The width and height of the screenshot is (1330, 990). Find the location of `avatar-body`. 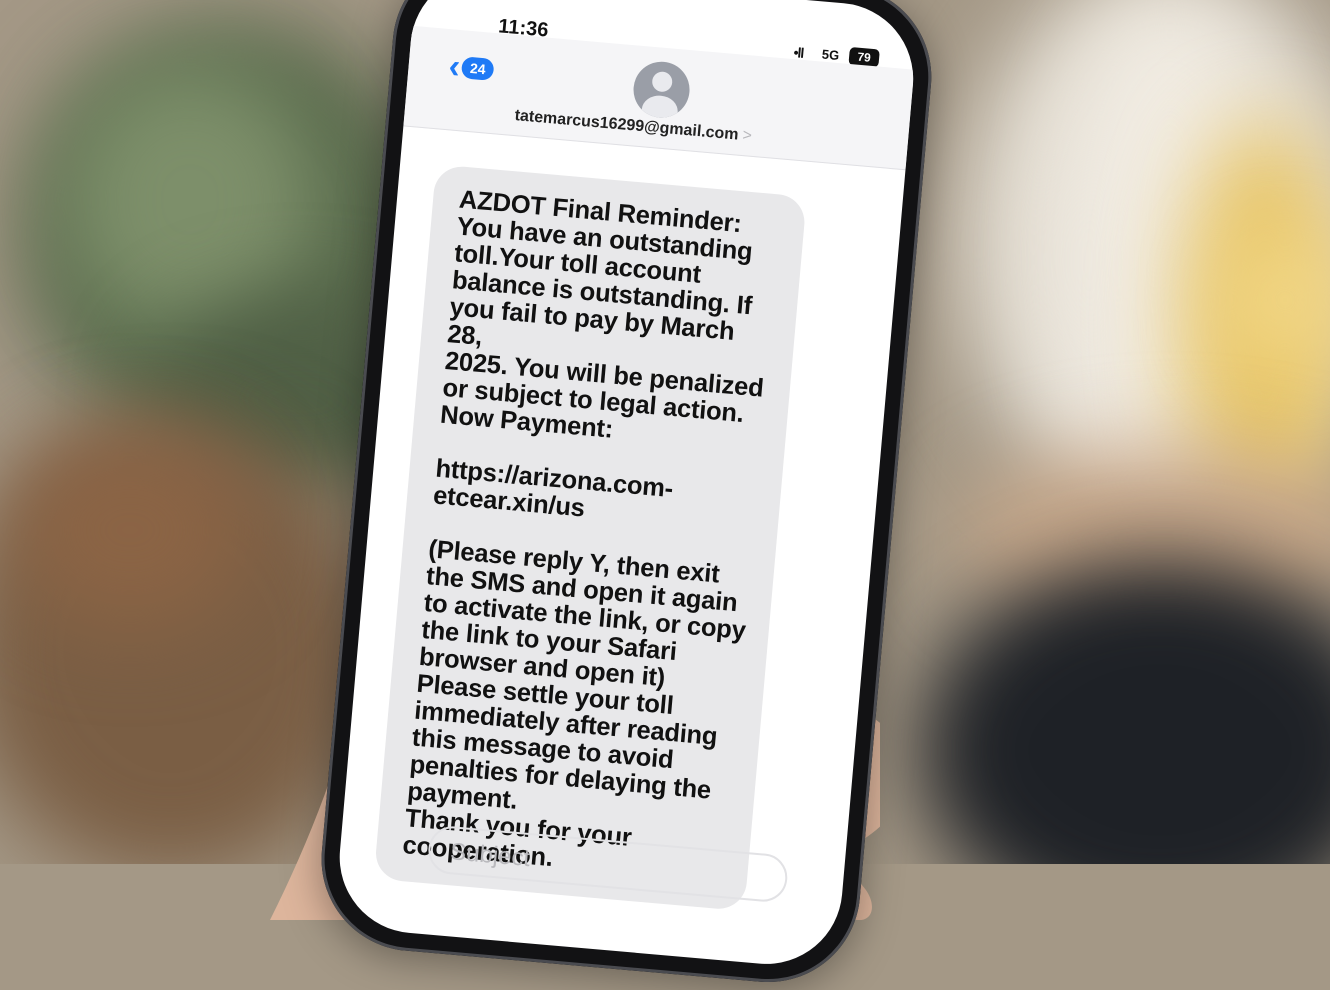

avatar-body is located at coordinates (659, 107).